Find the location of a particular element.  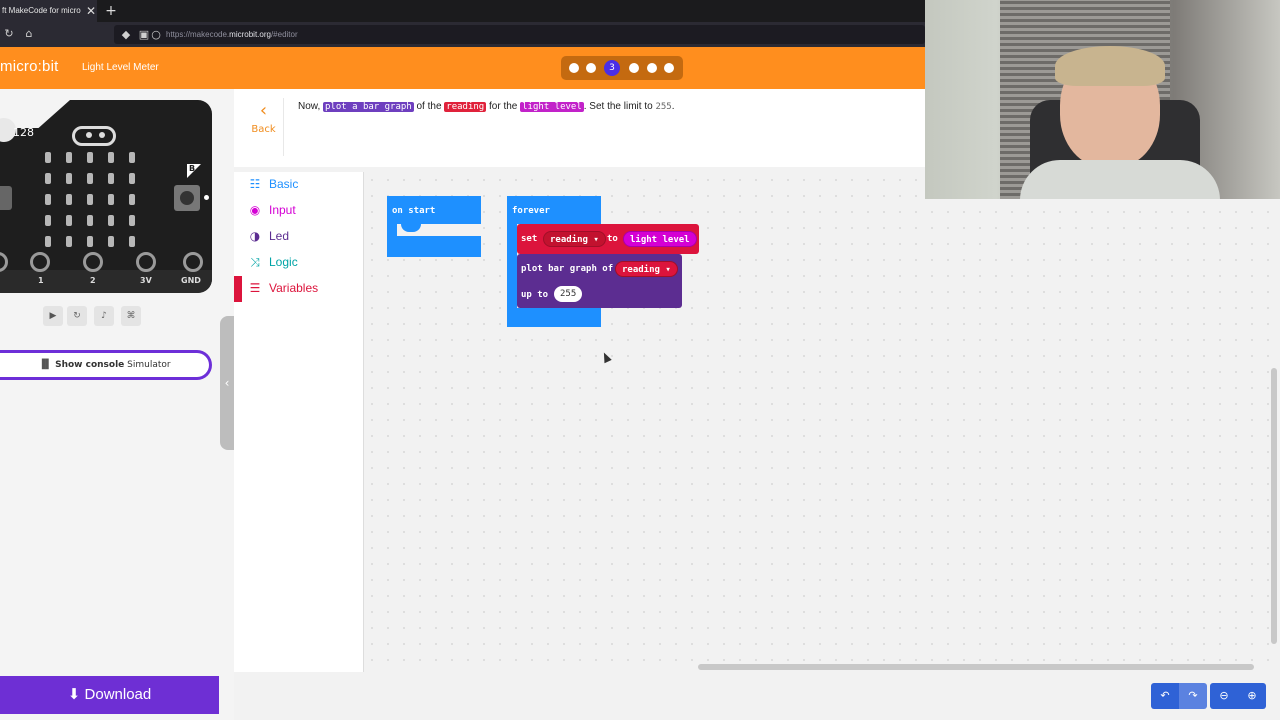

mute-icon: ♪ is located at coordinates (104, 316).